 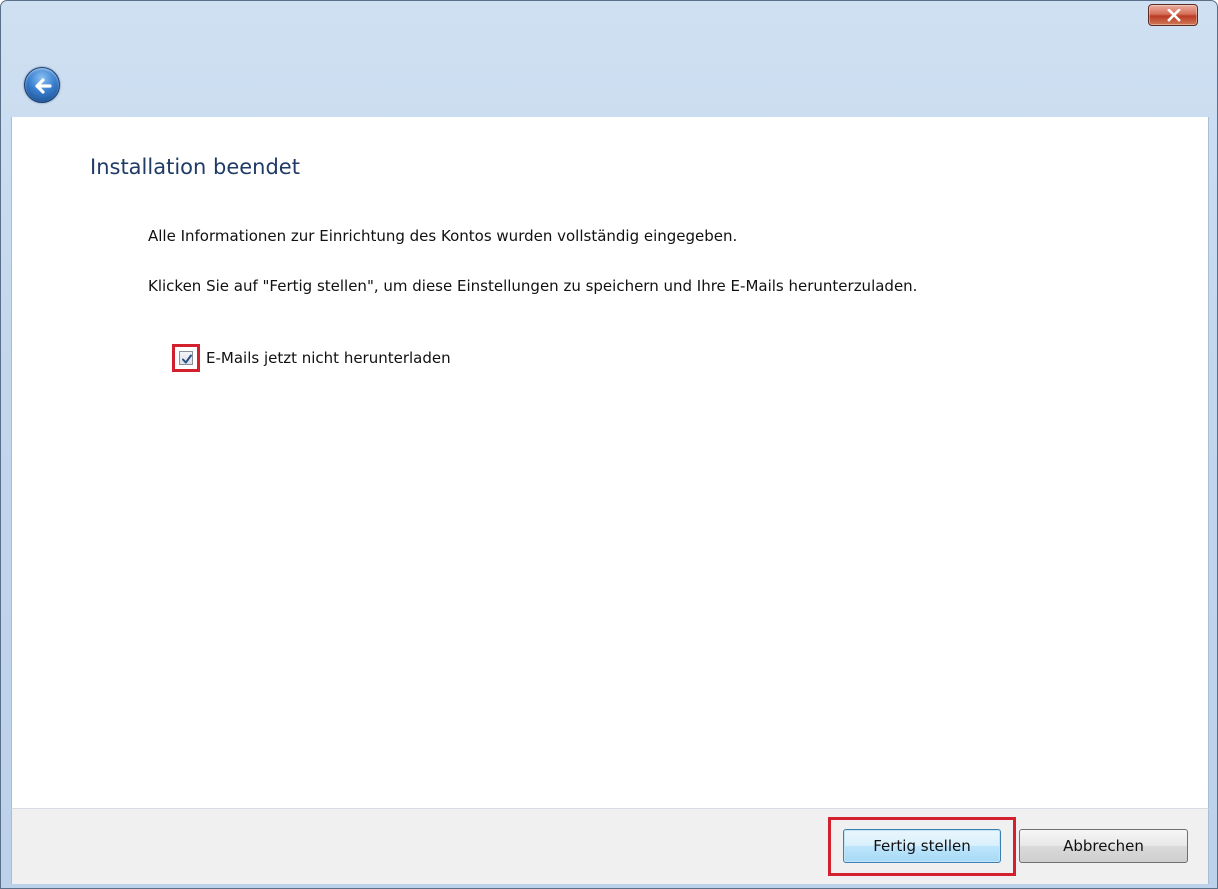 I want to click on title-bar, so click(x=609, y=59).